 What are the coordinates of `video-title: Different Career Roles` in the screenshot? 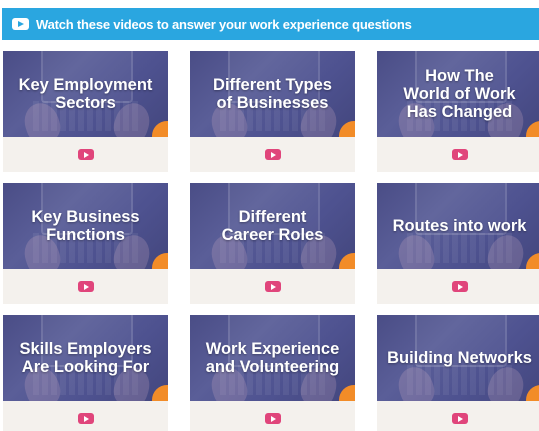 It's located at (272, 226).